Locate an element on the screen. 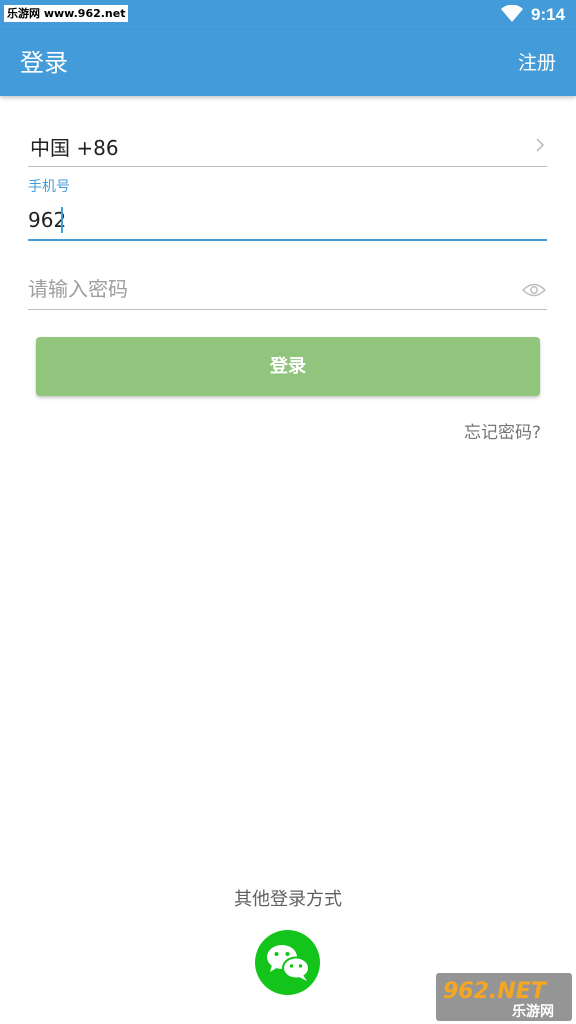 The image size is (576, 1024). other-login-label: 其他登录方式 is located at coordinates (288, 899).